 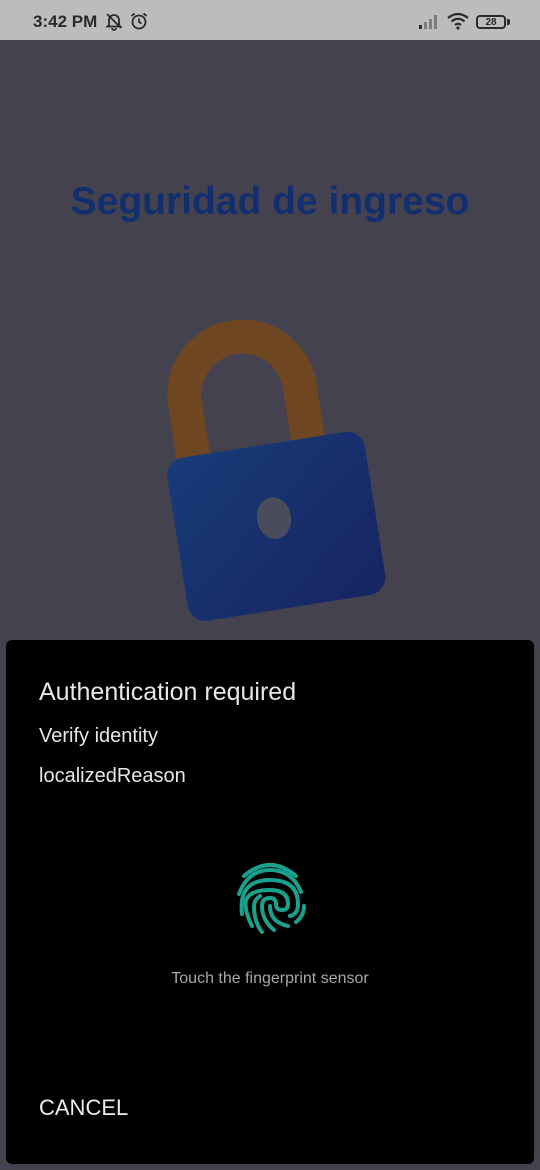 What do you see at coordinates (114, 22) in the screenshot?
I see `bell-off-icon` at bounding box center [114, 22].